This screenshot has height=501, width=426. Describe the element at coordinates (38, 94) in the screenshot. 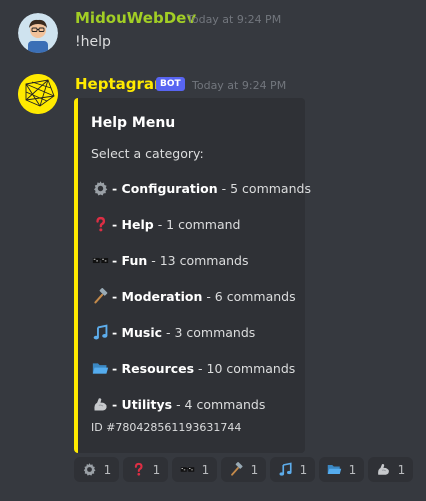

I see `heptagram-avatar-icon` at that location.